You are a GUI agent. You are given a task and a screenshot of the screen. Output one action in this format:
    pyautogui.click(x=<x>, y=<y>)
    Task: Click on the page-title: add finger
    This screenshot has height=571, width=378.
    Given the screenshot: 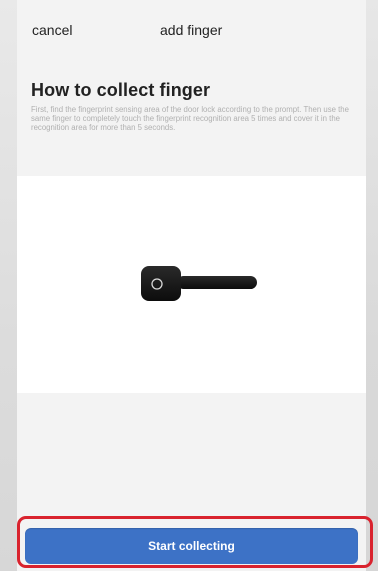 What is the action you would take?
    pyautogui.click(x=191, y=30)
    